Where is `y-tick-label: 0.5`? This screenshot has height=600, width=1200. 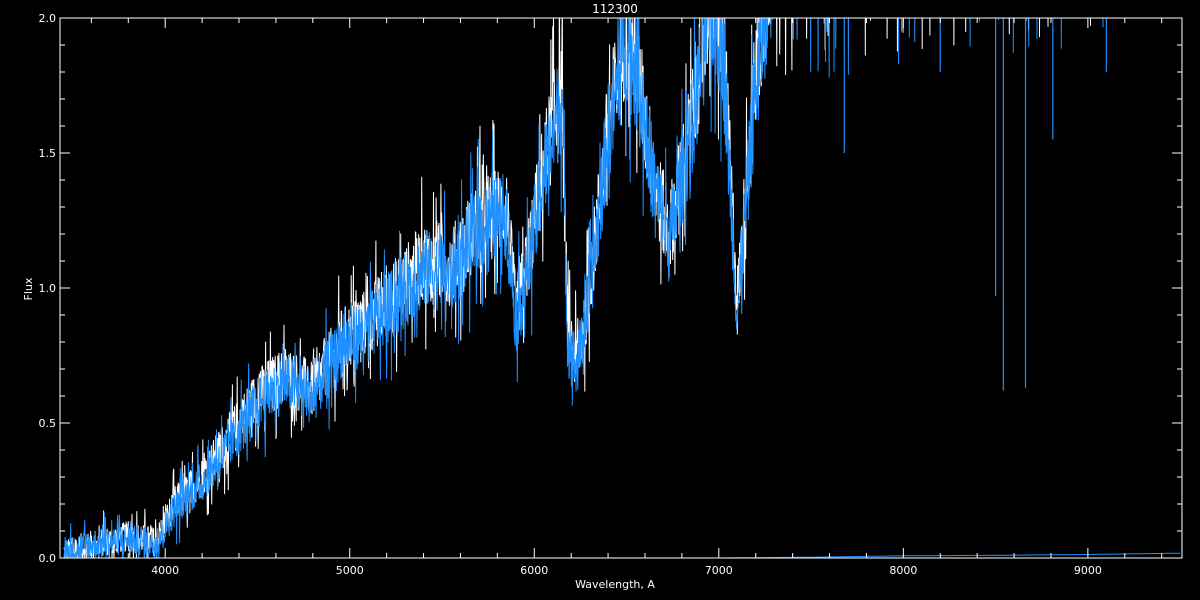 y-tick-label: 0.5 is located at coordinates (48, 423).